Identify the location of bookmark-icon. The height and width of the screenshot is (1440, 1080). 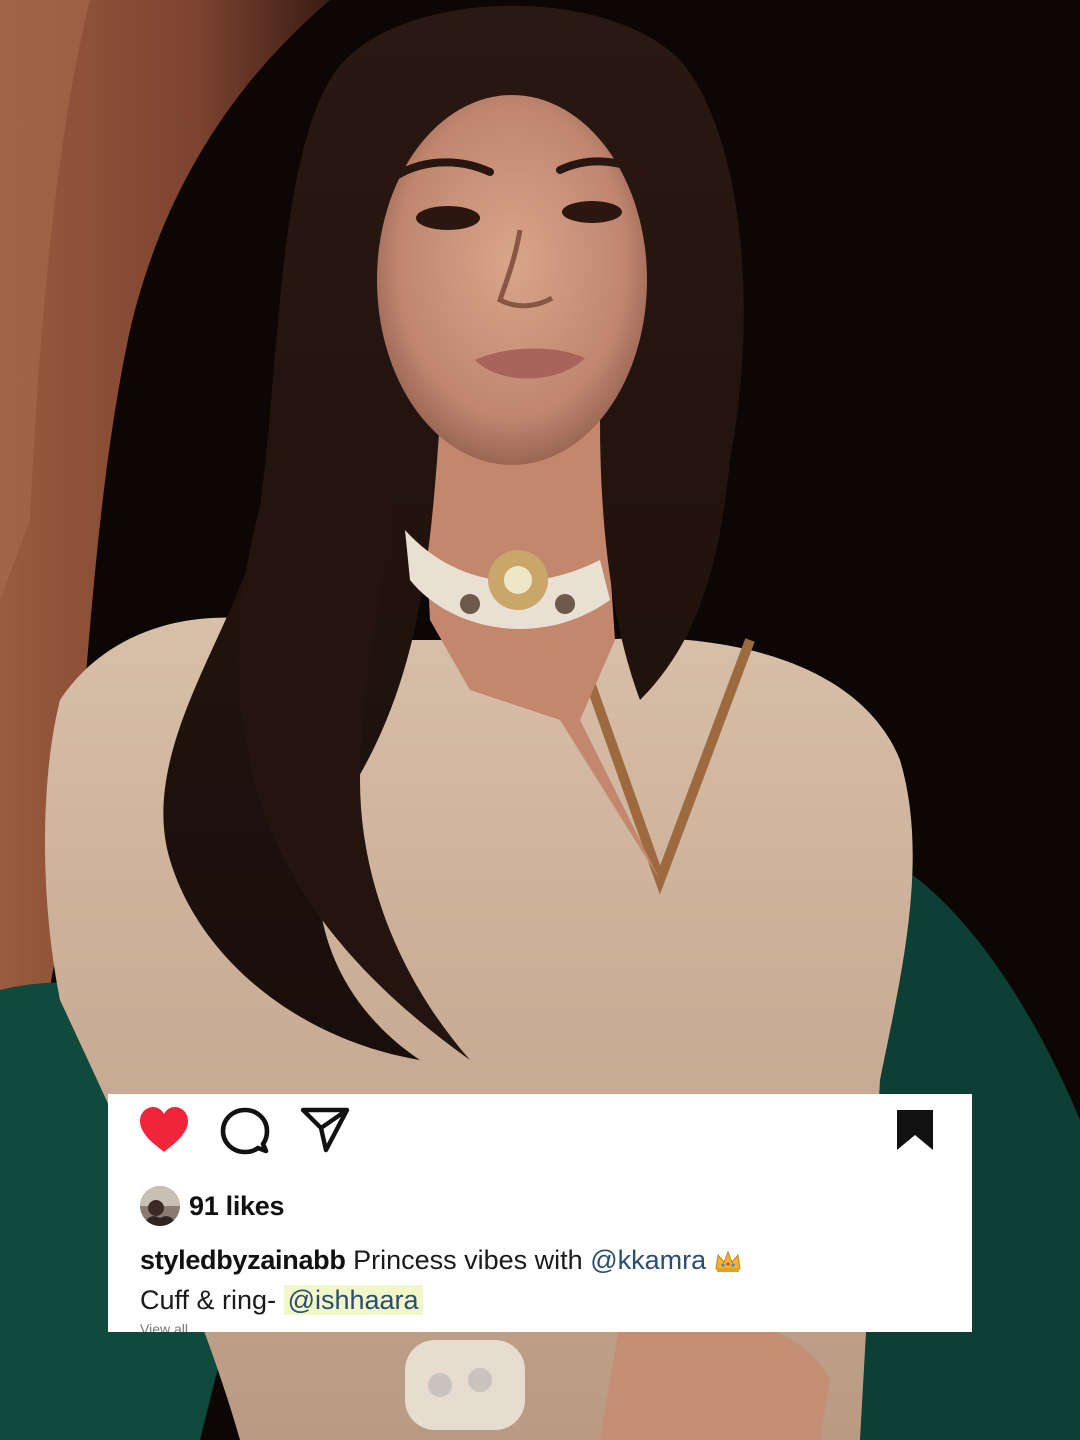
(915, 1130).